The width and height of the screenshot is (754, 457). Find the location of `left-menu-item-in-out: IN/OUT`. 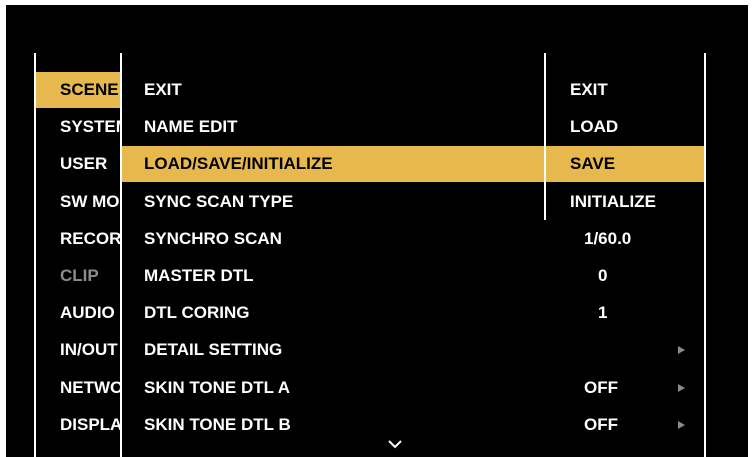

left-menu-item-in-out: IN/OUT is located at coordinates (78, 350).